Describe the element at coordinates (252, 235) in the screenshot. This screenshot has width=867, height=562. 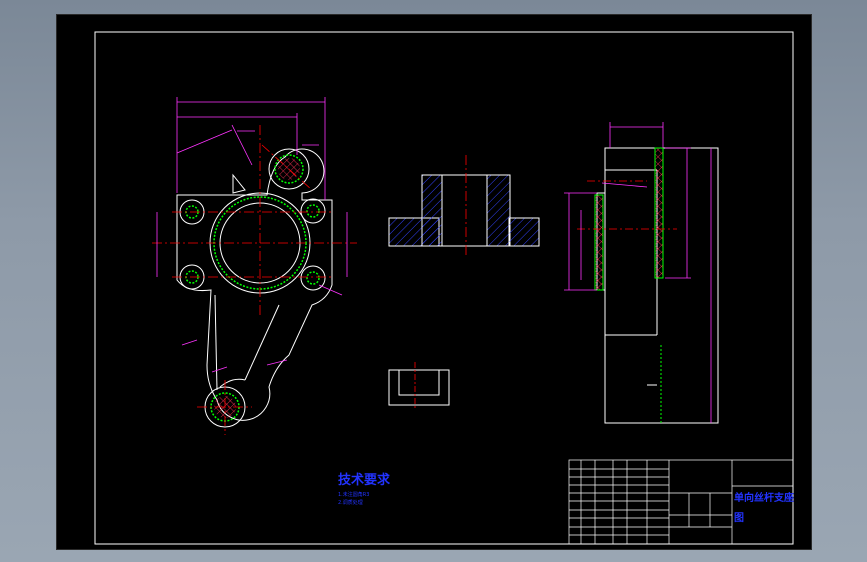
I see `front-dimensions` at that location.